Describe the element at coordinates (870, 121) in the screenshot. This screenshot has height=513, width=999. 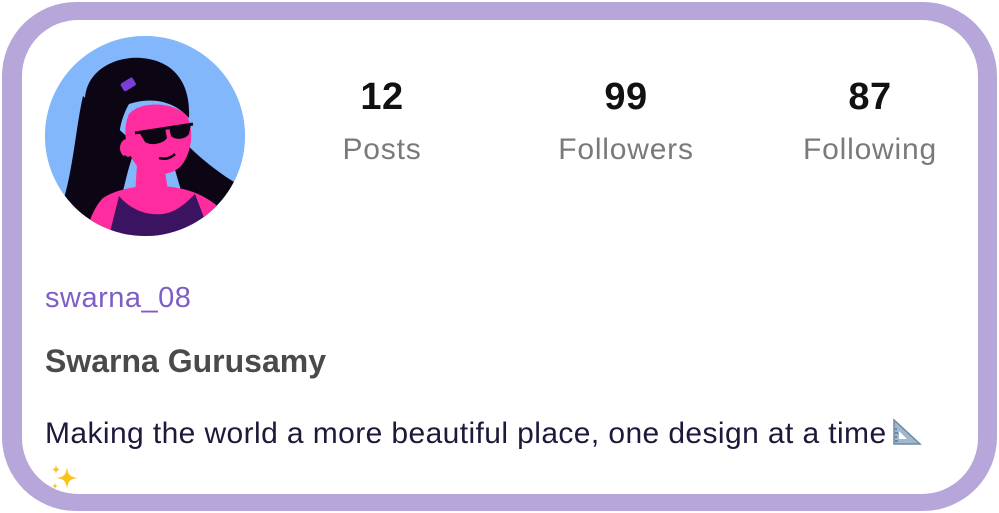
I see `following-stat: 87 Following` at that location.